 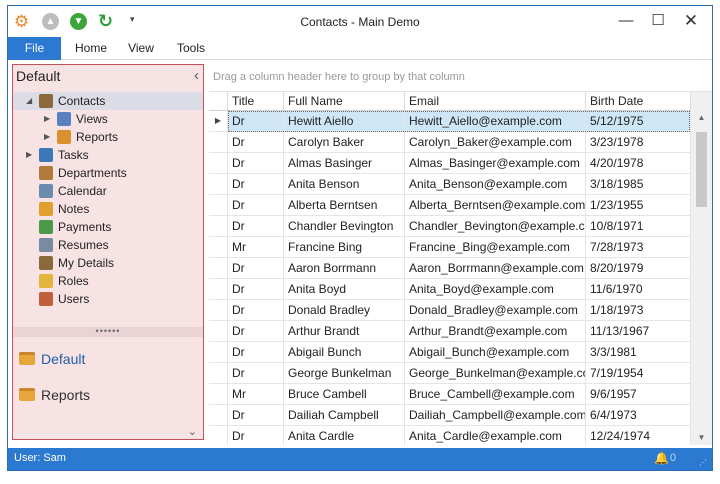 I want to click on cell-email: Francine_Bing@example.com, so click(x=495, y=247).